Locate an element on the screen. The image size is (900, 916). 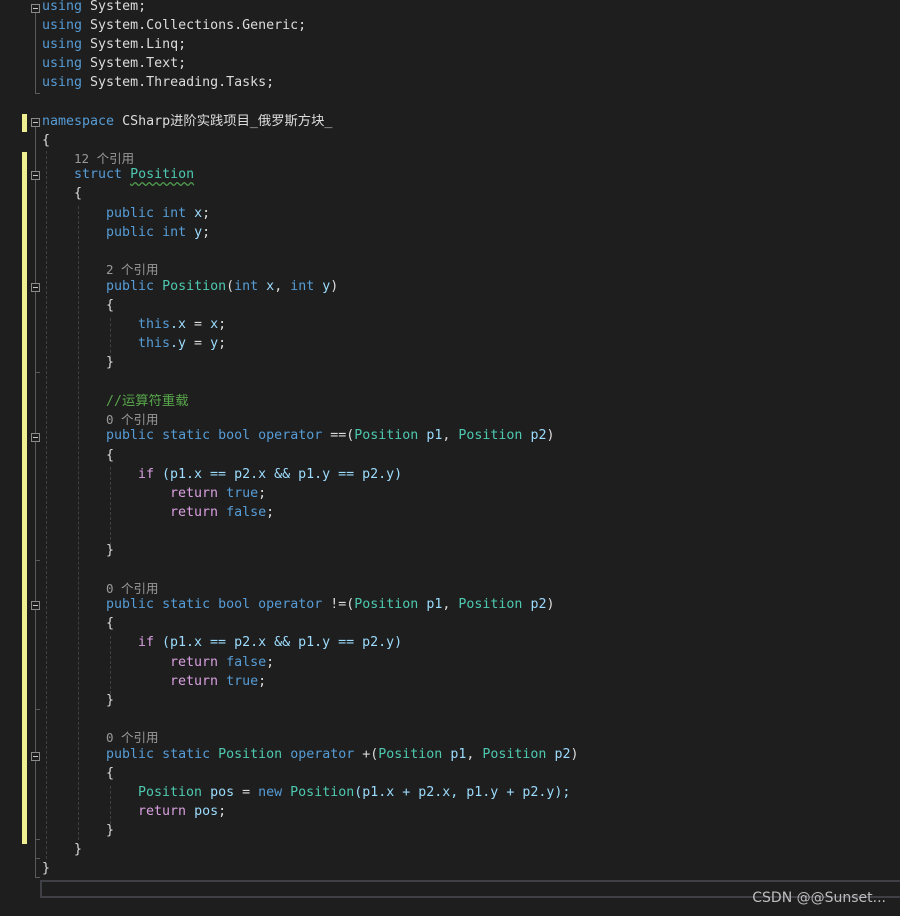
identifier: p2 is located at coordinates (538, 604).